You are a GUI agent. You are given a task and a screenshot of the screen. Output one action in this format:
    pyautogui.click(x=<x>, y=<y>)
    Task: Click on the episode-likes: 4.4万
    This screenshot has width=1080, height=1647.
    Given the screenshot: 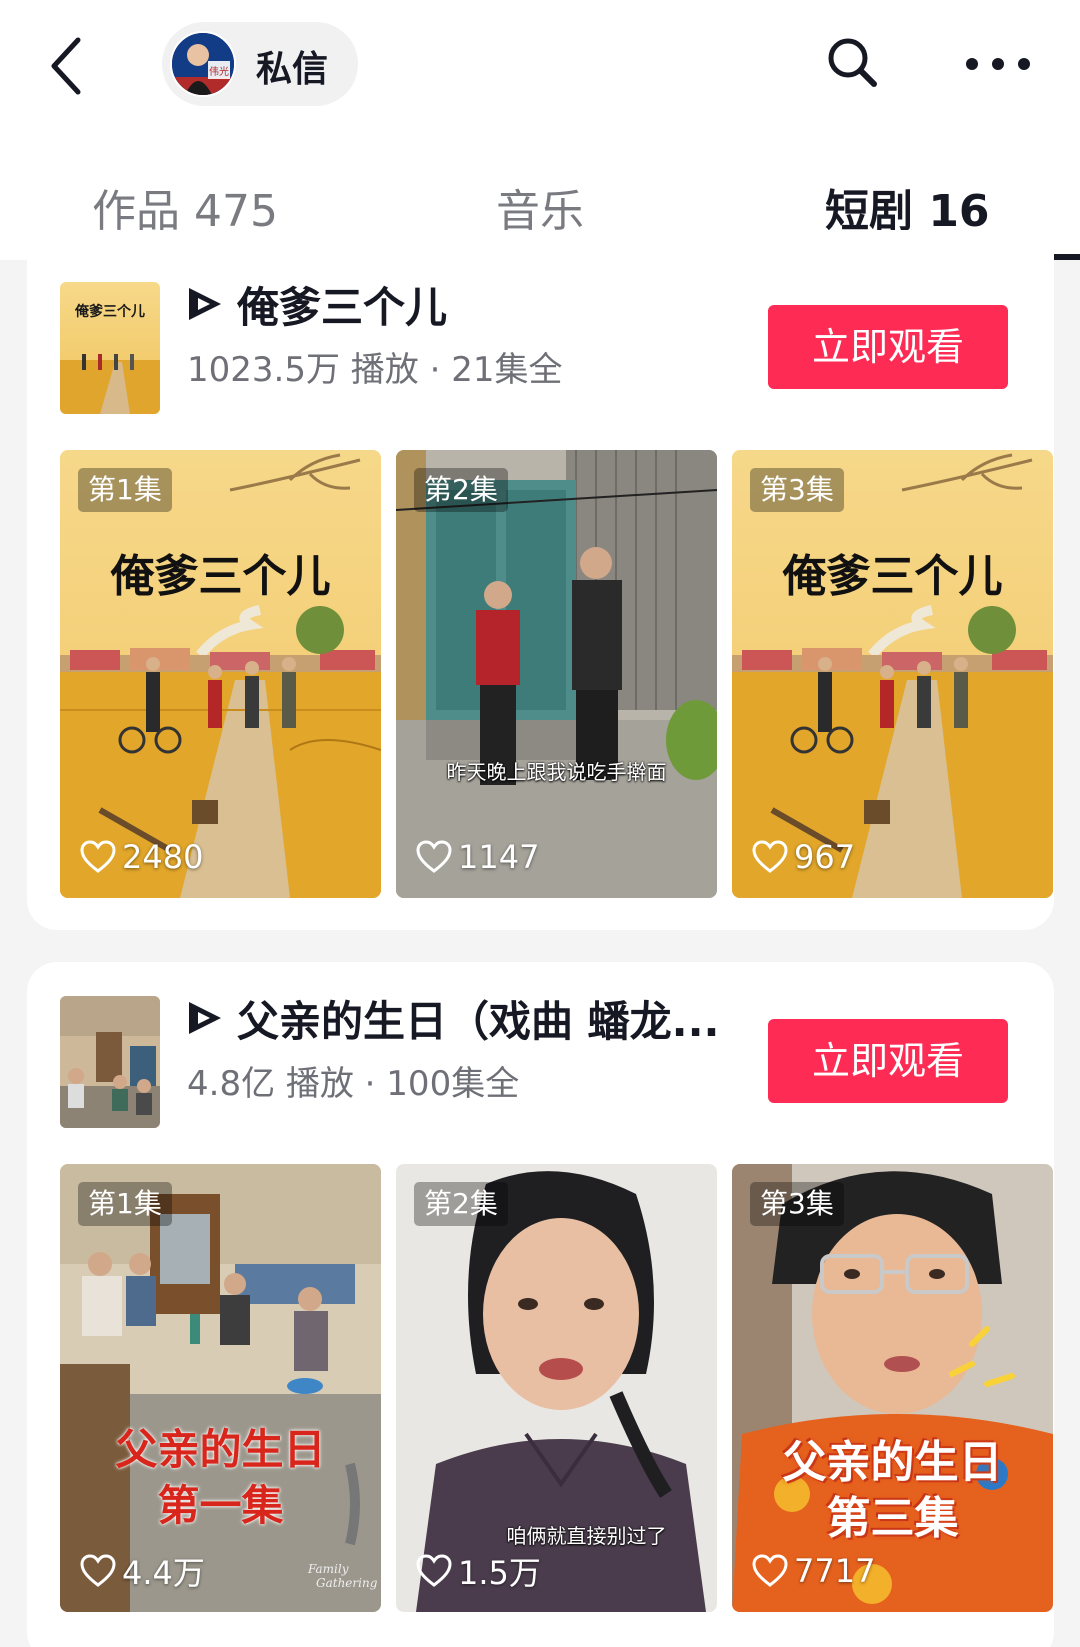 What is the action you would take?
    pyautogui.click(x=142, y=1571)
    